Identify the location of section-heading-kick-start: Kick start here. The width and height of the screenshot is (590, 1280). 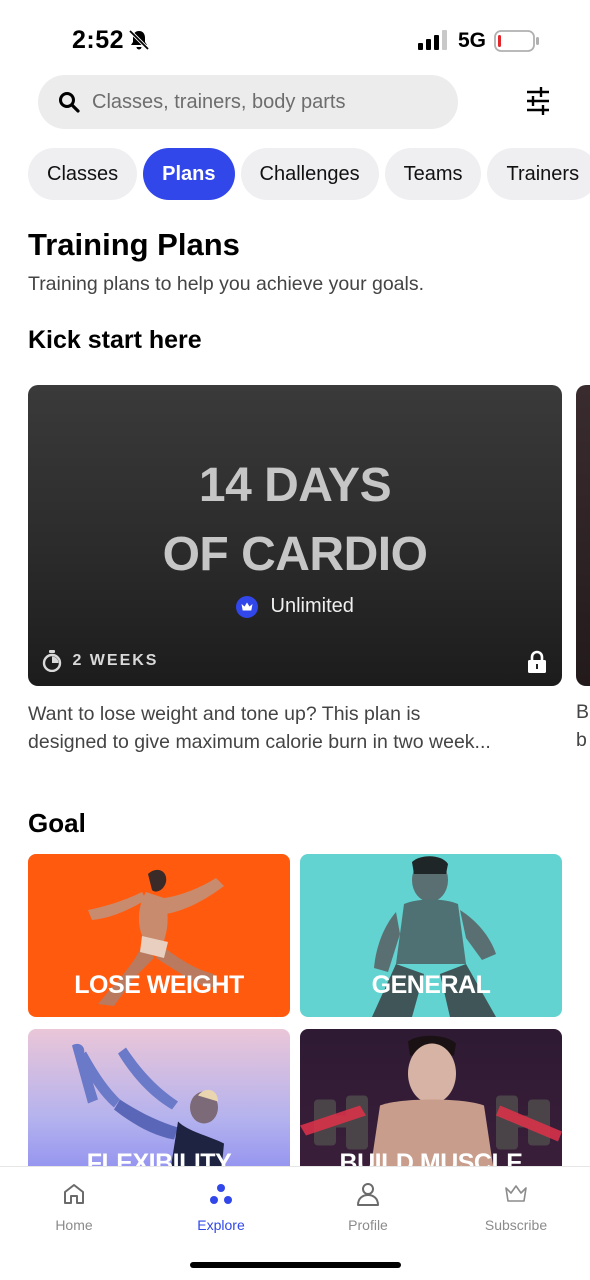
(115, 340).